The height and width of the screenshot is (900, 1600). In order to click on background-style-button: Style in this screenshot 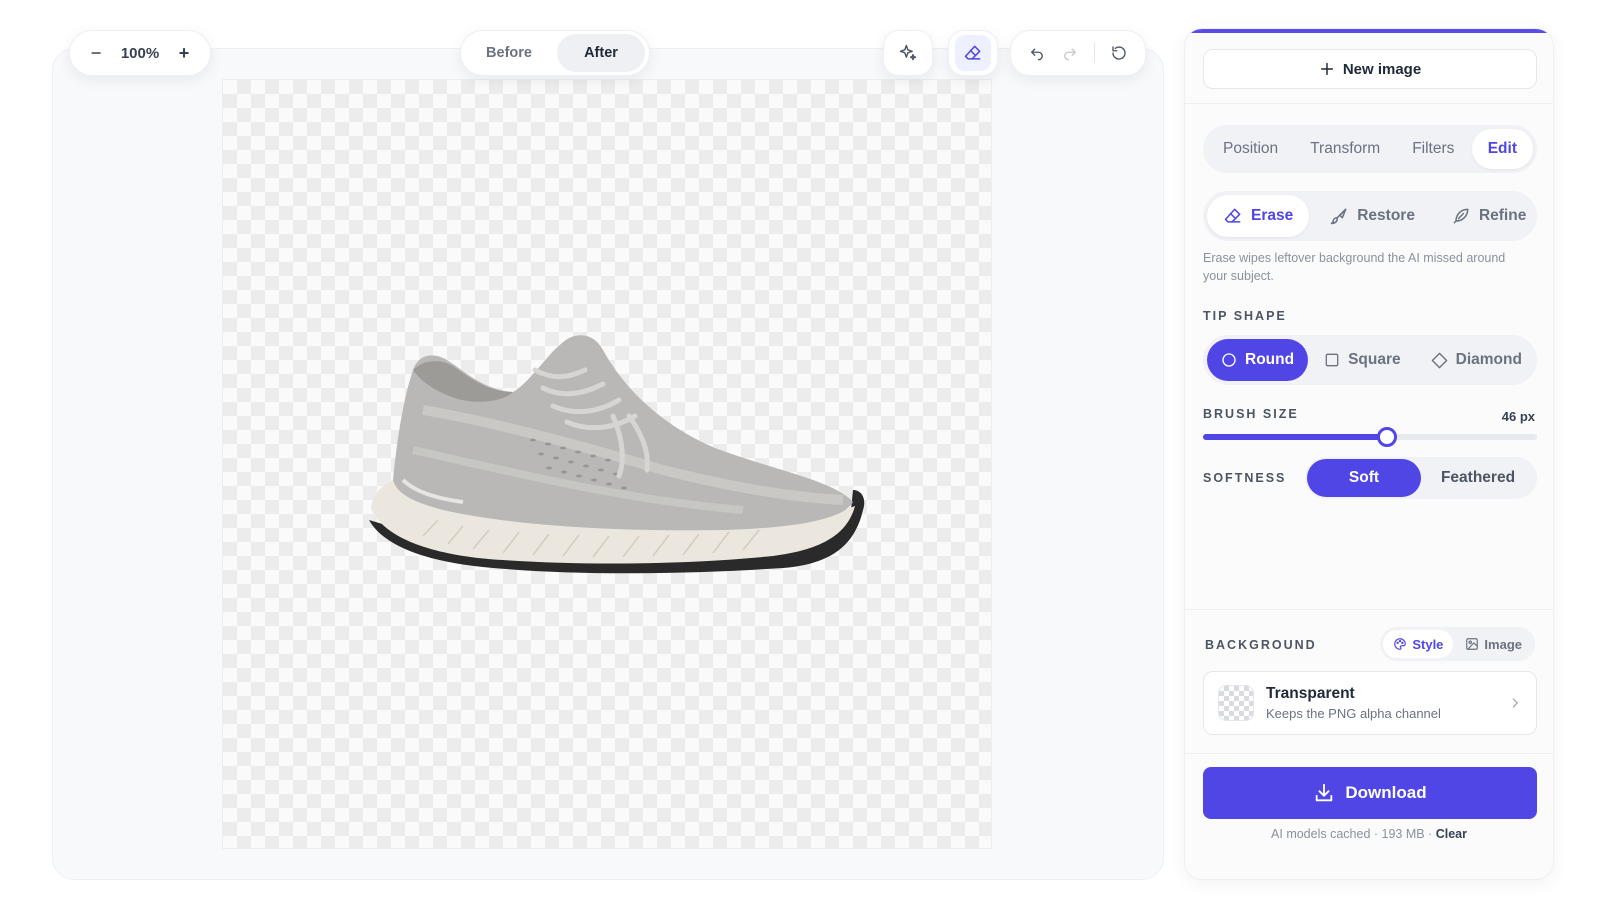, I will do `click(1418, 644)`.